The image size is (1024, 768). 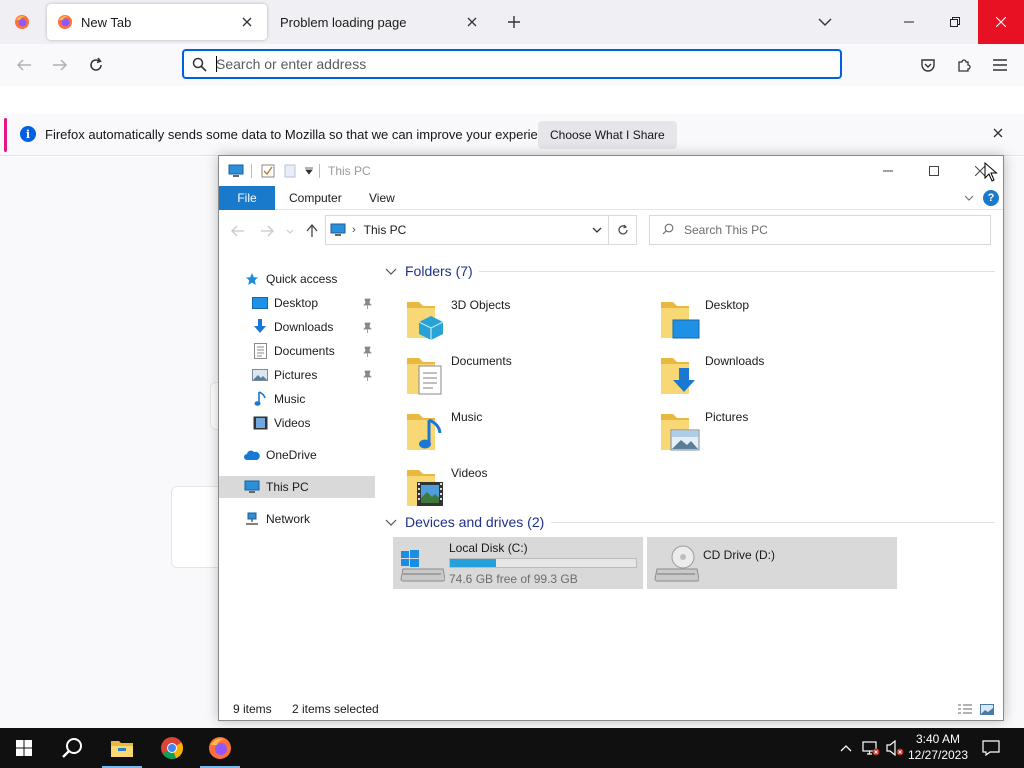 I want to click on large-icons-view-icon, so click(x=987, y=709).